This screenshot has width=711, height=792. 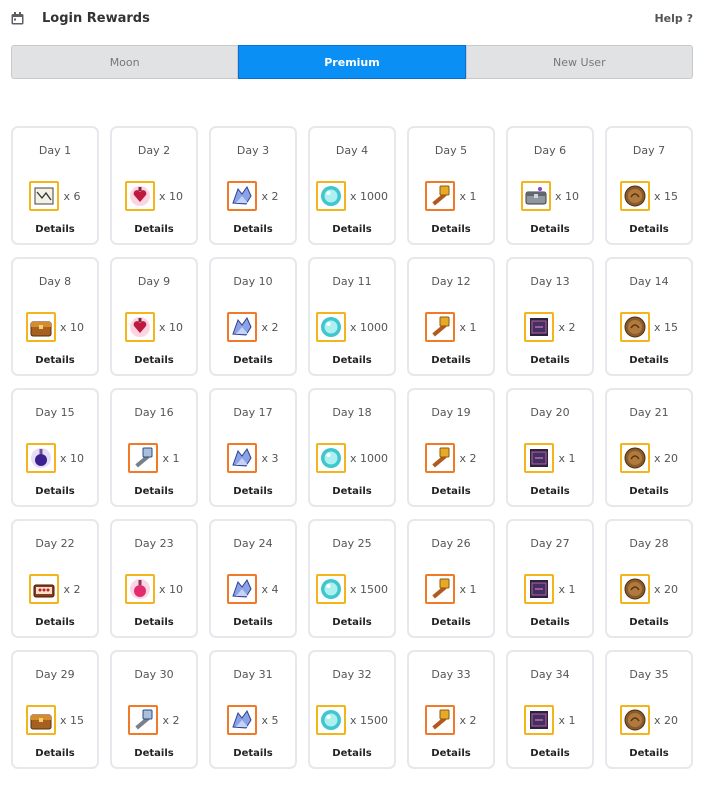 I want to click on tab-premium: Premium, so click(x=352, y=62).